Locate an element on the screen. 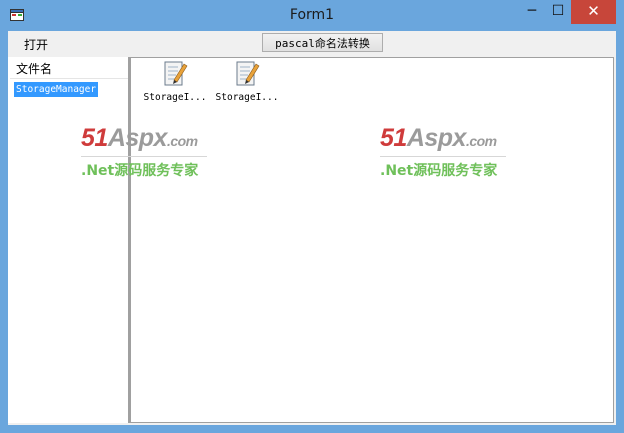 The height and width of the screenshot is (433, 624). close-icon: ✕ is located at coordinates (593, 11).